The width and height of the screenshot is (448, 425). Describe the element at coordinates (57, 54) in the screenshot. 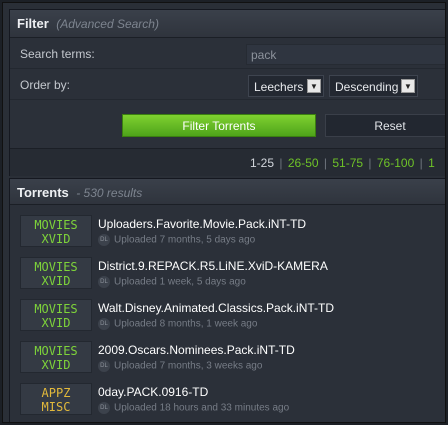

I see `search-label: Search terms:` at that location.